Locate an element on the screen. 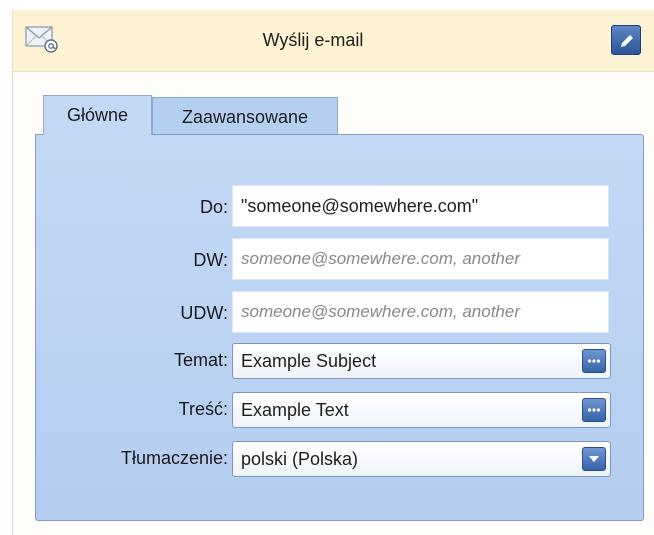  translation-value: polski (Polska) is located at coordinates (300, 459).